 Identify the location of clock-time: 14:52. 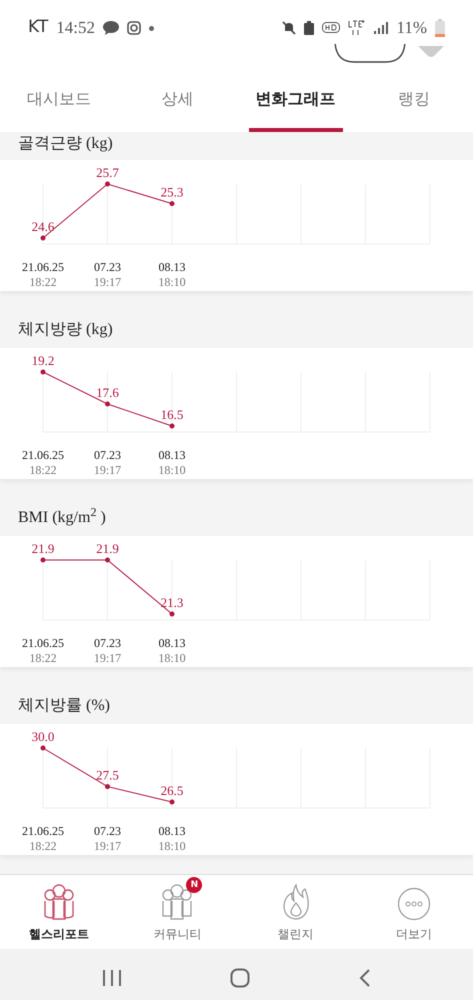
(75, 28).